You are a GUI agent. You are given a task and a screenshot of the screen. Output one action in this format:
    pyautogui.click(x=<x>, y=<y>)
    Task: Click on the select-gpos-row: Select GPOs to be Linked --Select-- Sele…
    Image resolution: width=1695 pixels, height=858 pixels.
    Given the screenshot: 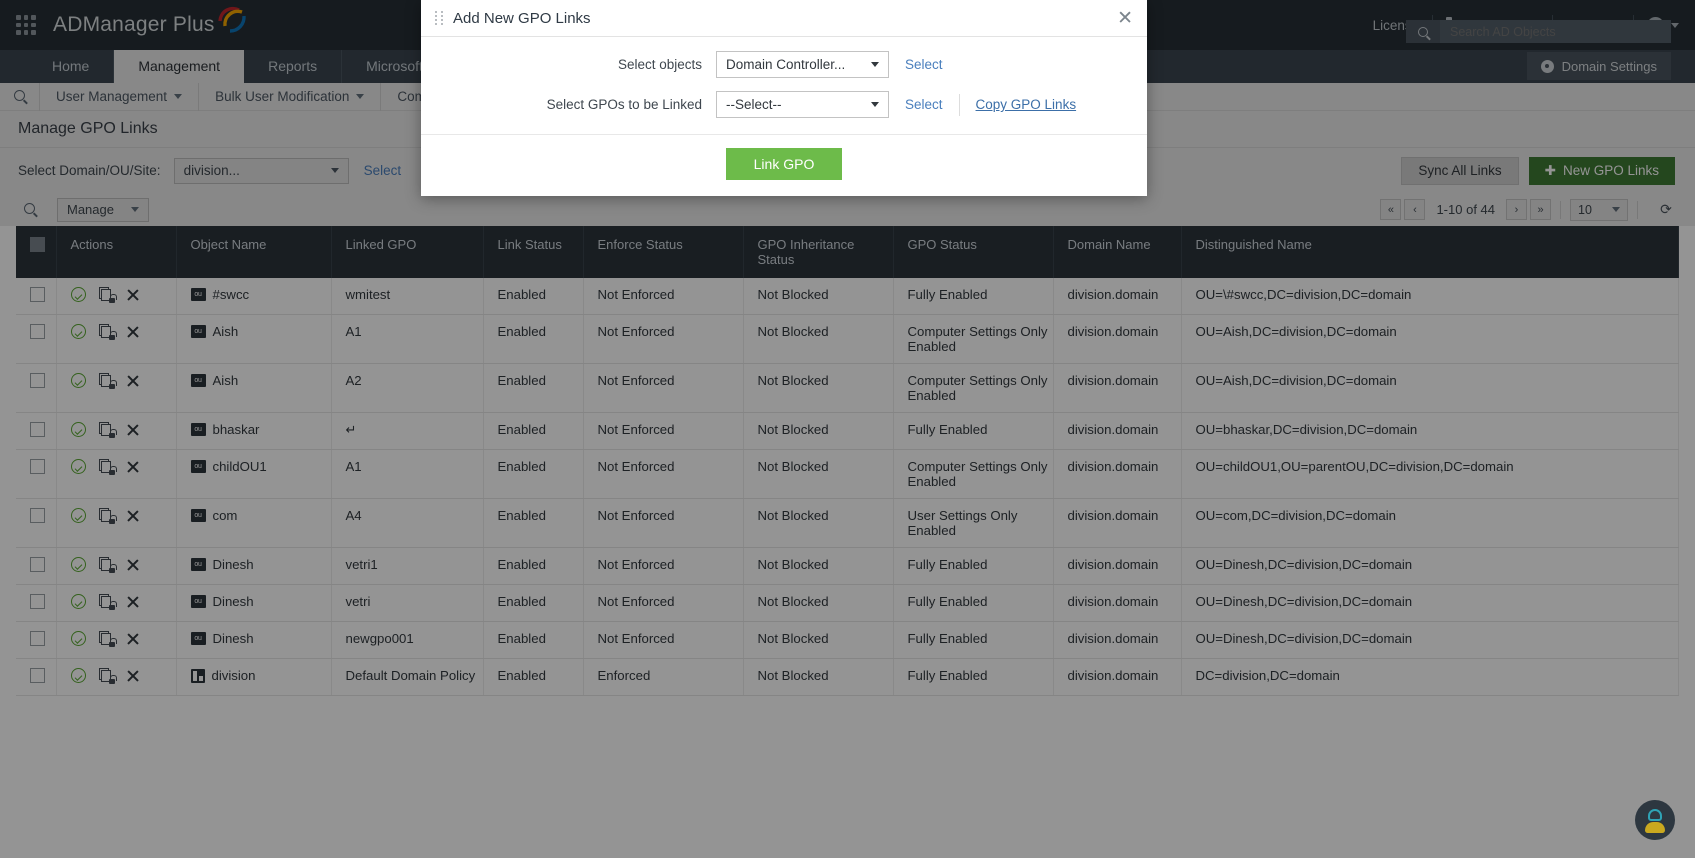 What is the action you would take?
    pyautogui.click(x=784, y=104)
    